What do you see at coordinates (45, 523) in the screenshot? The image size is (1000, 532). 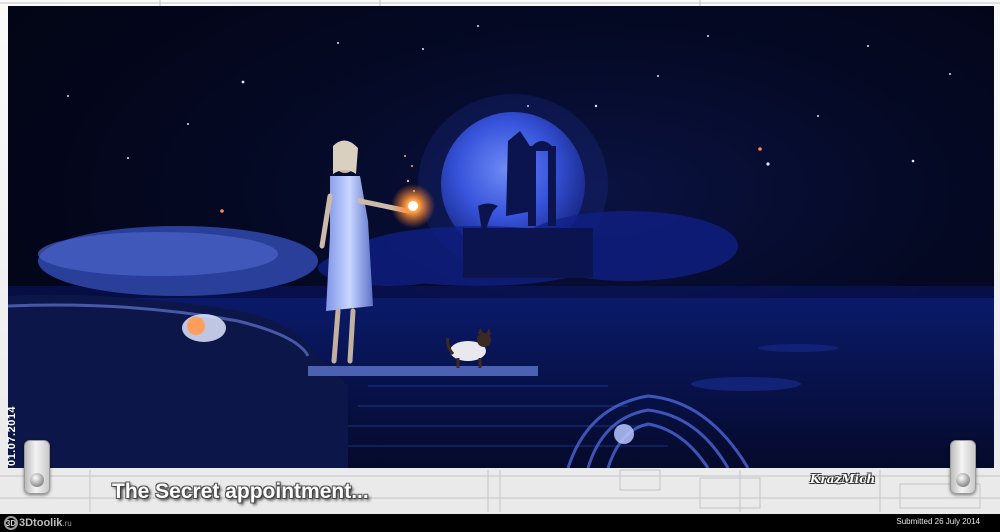 I see `site-logo-text: 3Dtoolik.ru` at bounding box center [45, 523].